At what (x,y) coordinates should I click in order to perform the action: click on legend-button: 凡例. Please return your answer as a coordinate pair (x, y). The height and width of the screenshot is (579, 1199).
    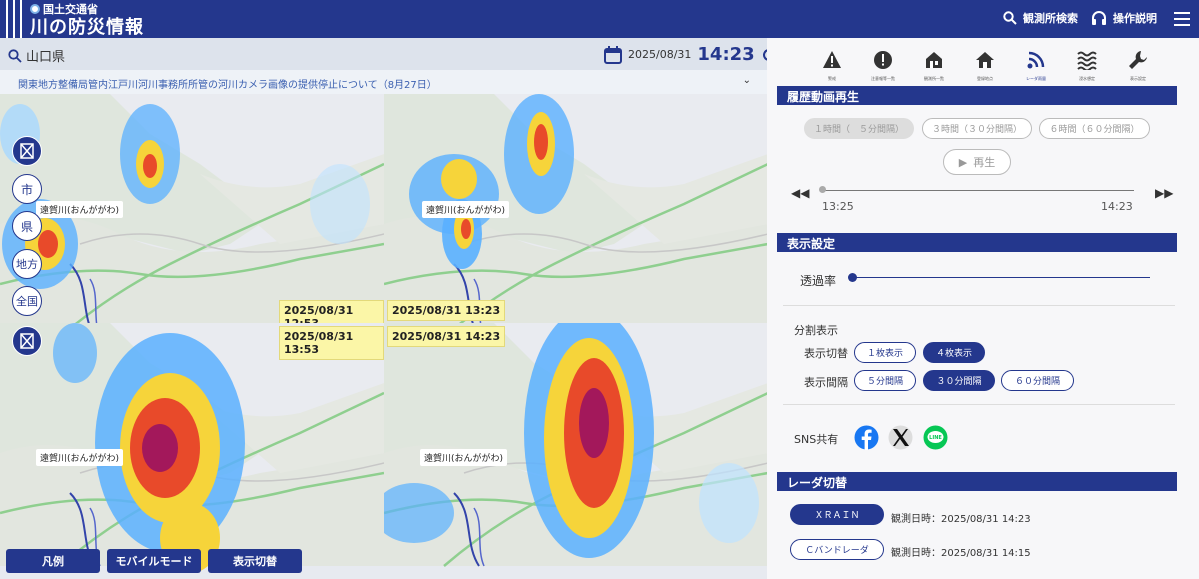
    Looking at the image, I should click on (53, 561).